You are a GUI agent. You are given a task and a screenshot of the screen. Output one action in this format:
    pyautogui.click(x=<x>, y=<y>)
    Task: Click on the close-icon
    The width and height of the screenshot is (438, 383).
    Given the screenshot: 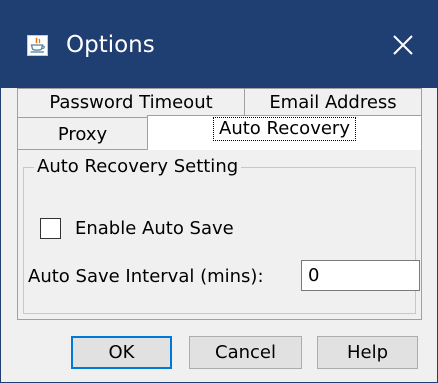 What is the action you would take?
    pyautogui.click(x=403, y=45)
    